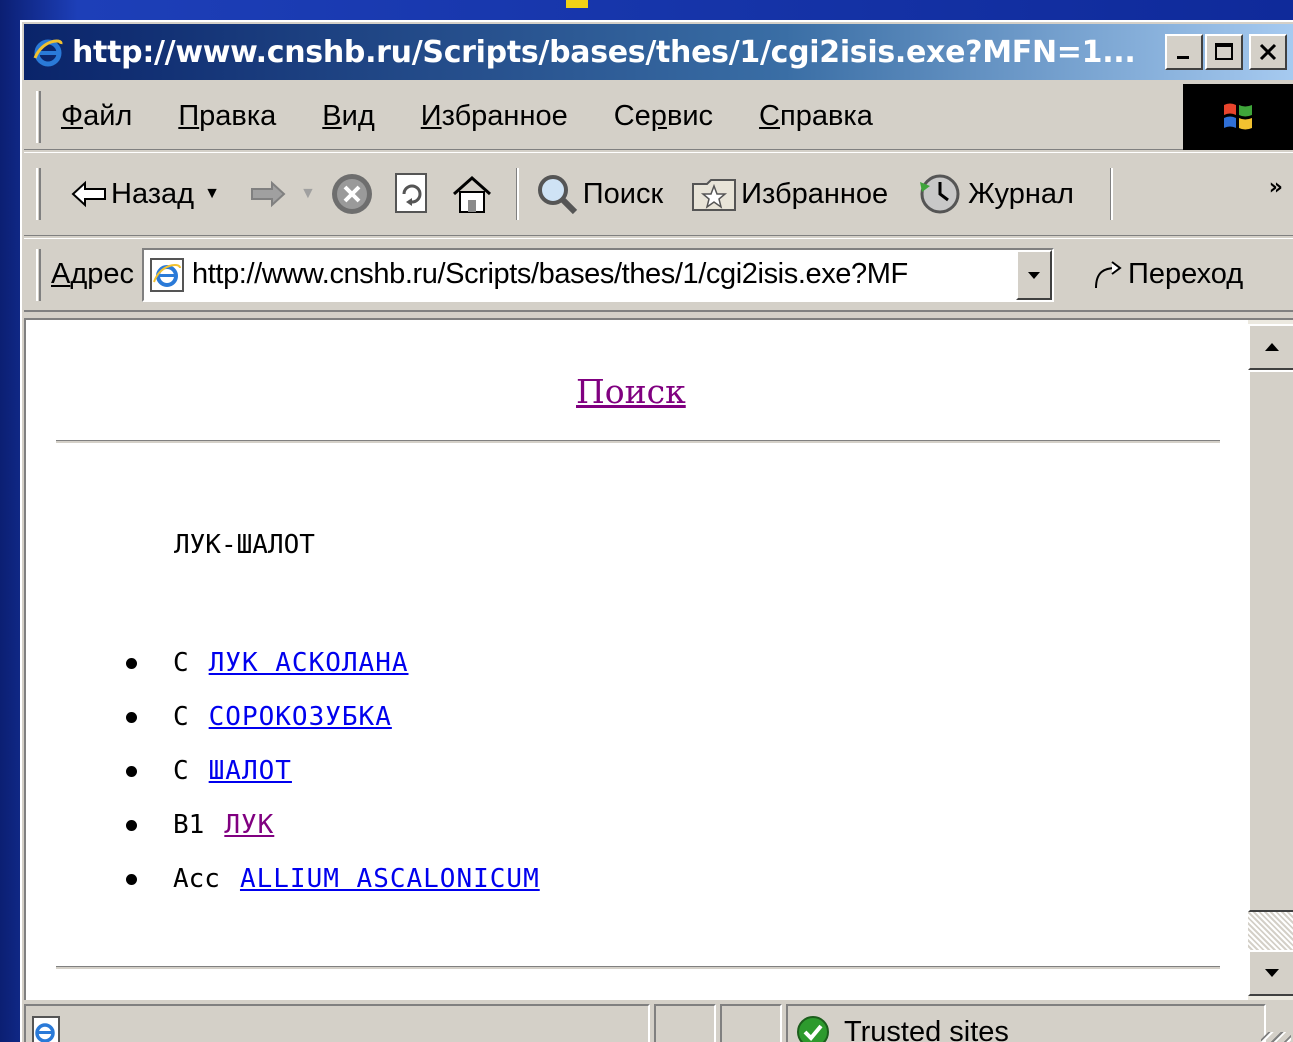 This screenshot has width=1293, height=1042. What do you see at coordinates (189, 116) in the screenshot?
I see `menu-edit-accel: П` at bounding box center [189, 116].